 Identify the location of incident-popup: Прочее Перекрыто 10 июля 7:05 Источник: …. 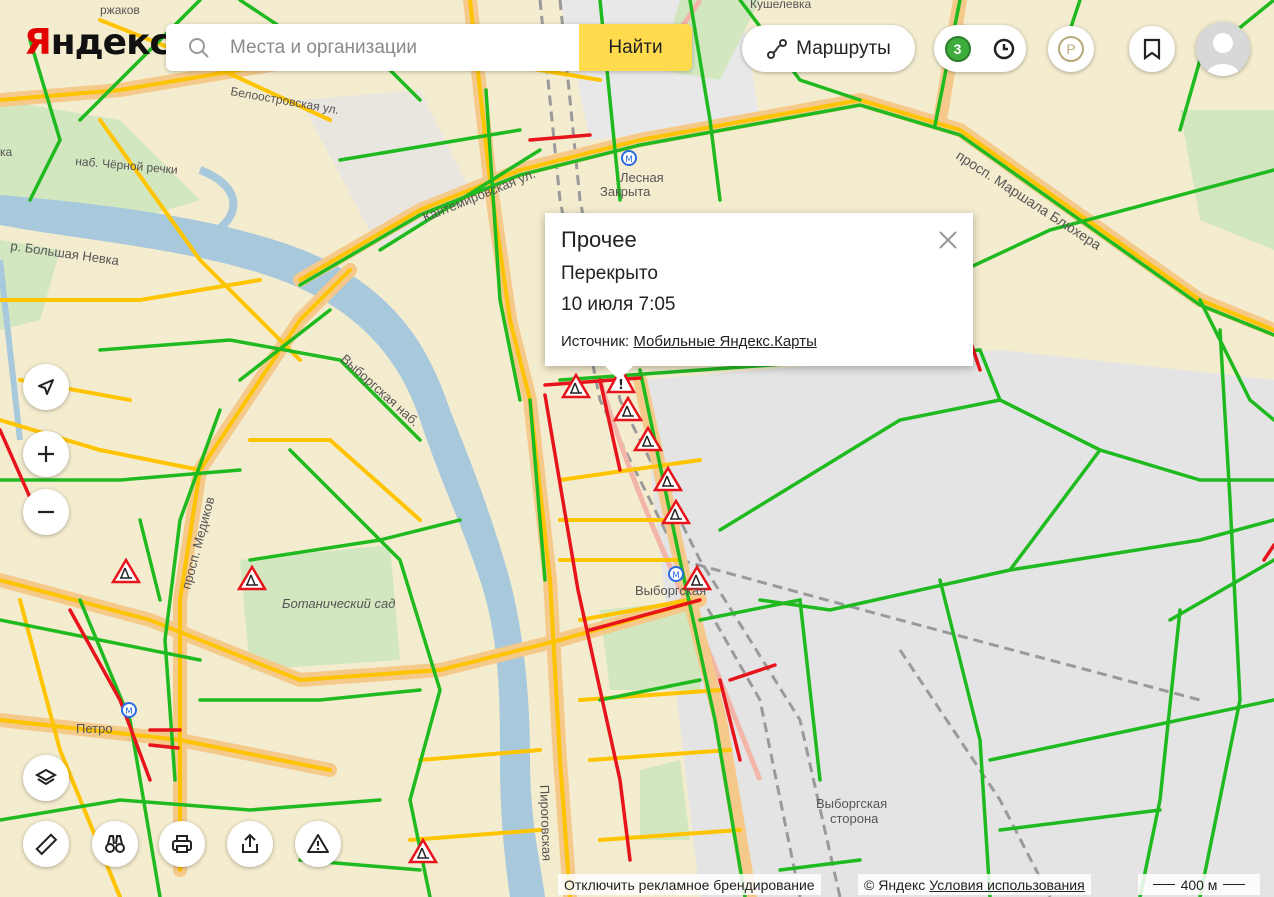
(759, 296).